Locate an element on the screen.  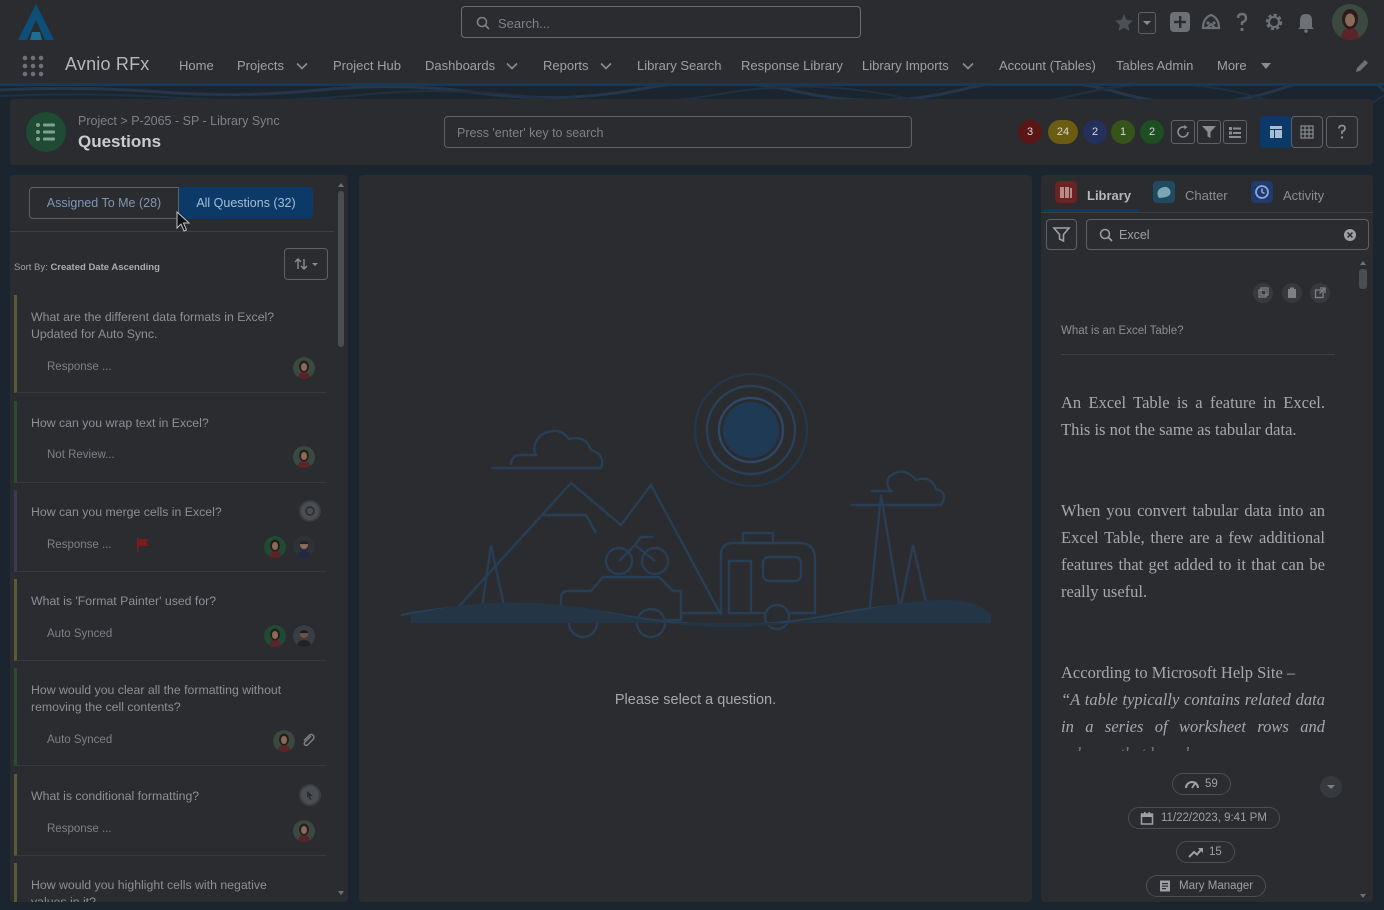
library-search-input is located at coordinates (1229, 235).